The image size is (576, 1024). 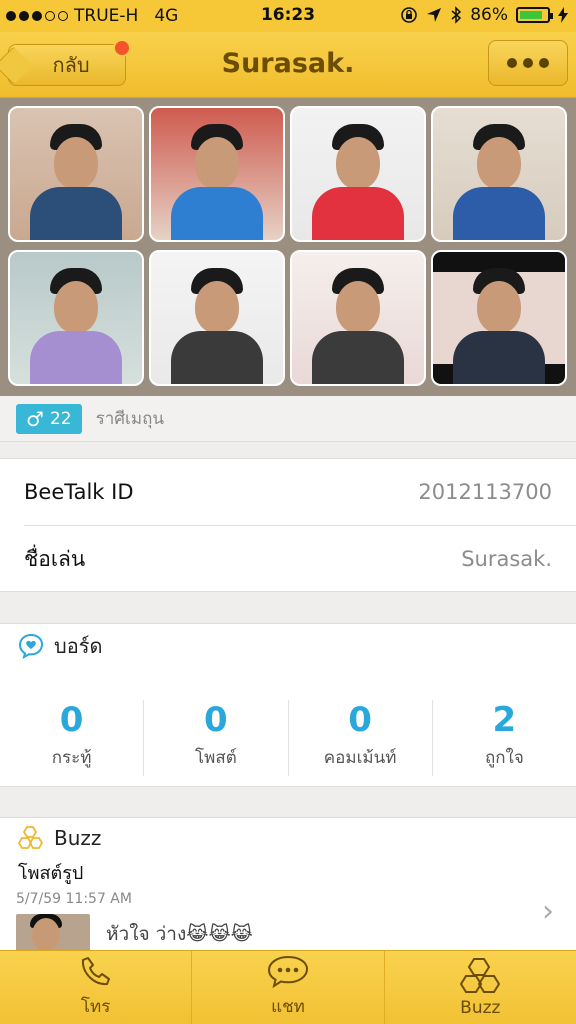 What do you see at coordinates (288, 1007) in the screenshot?
I see `tab-label: แชท` at bounding box center [288, 1007].